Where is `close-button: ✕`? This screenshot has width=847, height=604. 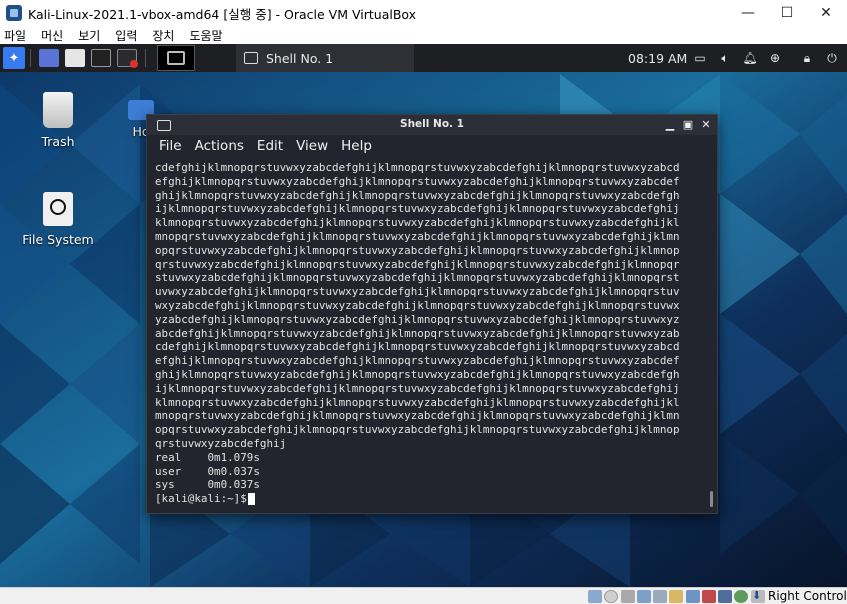 close-button: ✕ is located at coordinates (826, 13).